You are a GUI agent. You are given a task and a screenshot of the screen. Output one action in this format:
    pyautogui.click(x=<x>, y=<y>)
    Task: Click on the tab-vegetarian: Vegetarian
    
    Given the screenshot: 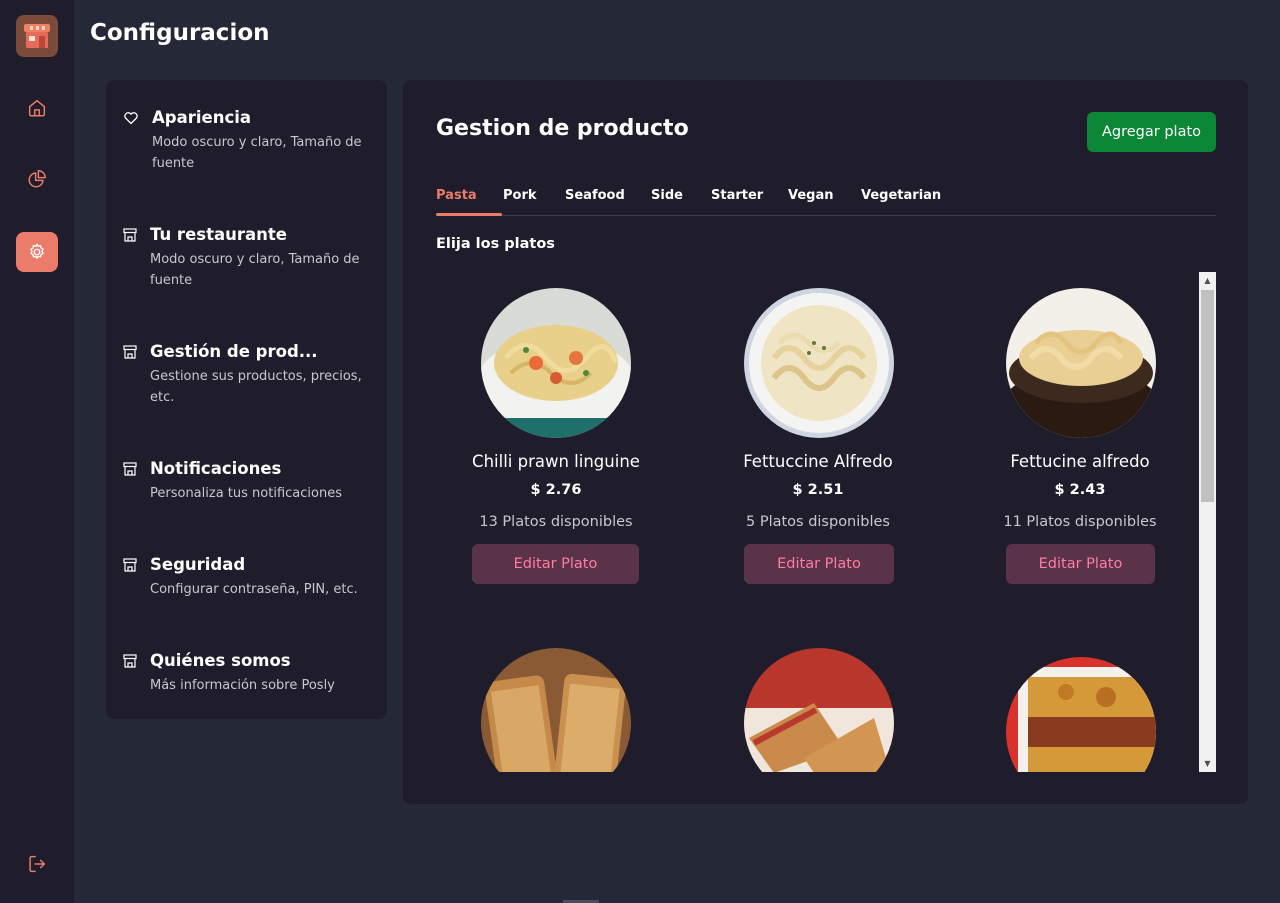 What is the action you would take?
    pyautogui.click(x=901, y=195)
    